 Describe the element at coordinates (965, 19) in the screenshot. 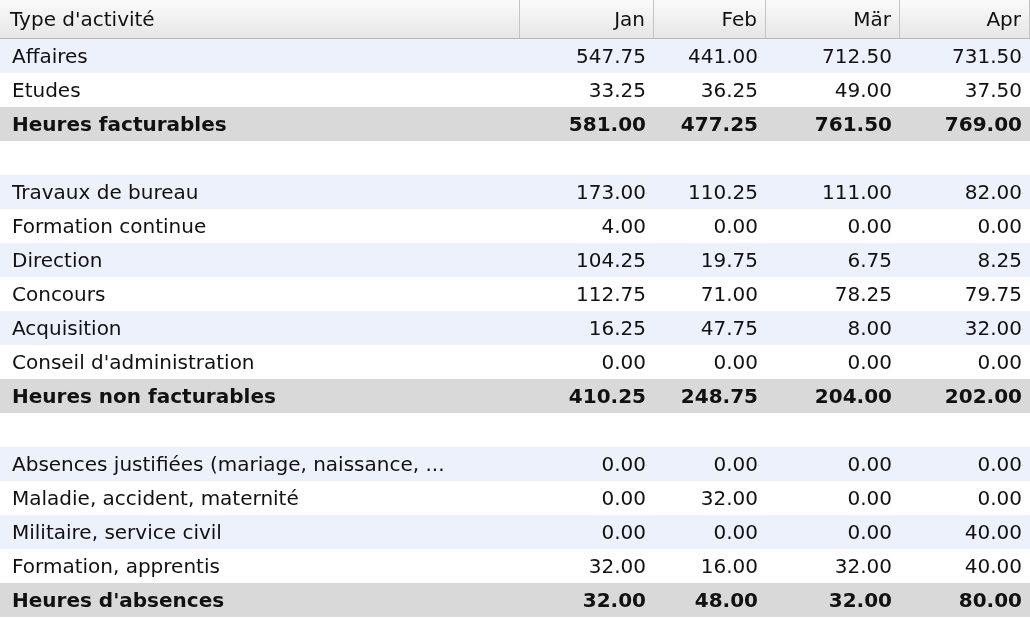

I see `column-header: Apr` at that location.